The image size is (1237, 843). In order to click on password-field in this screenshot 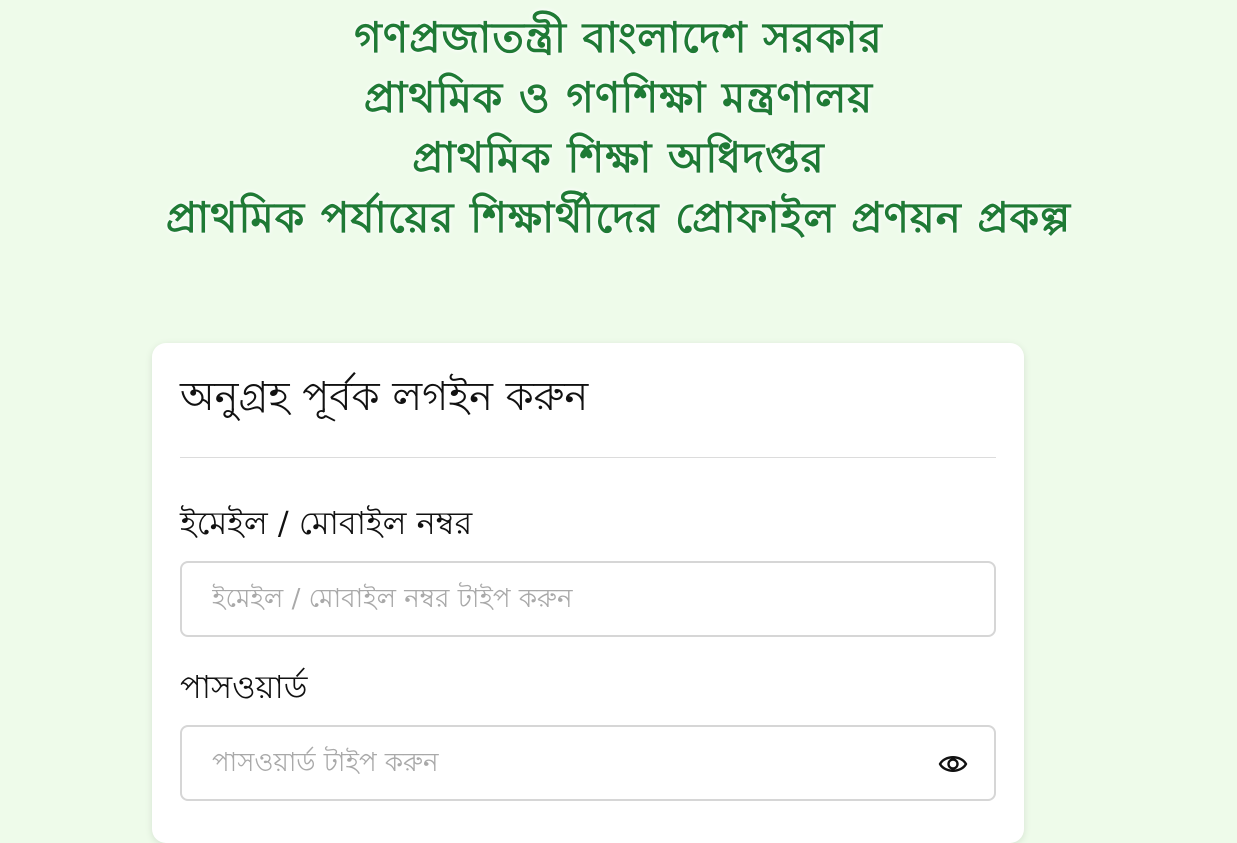, I will do `click(588, 763)`.